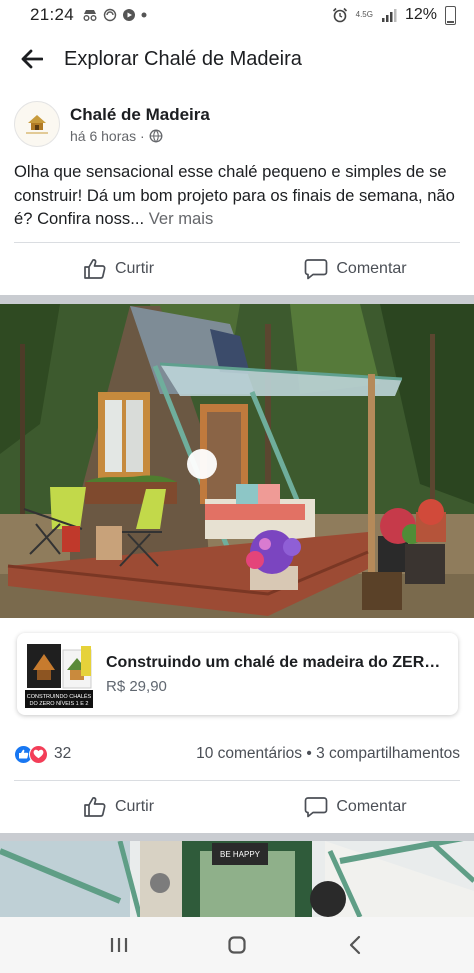 The width and height of the screenshot is (474, 973). I want to click on home-button, so click(237, 945).